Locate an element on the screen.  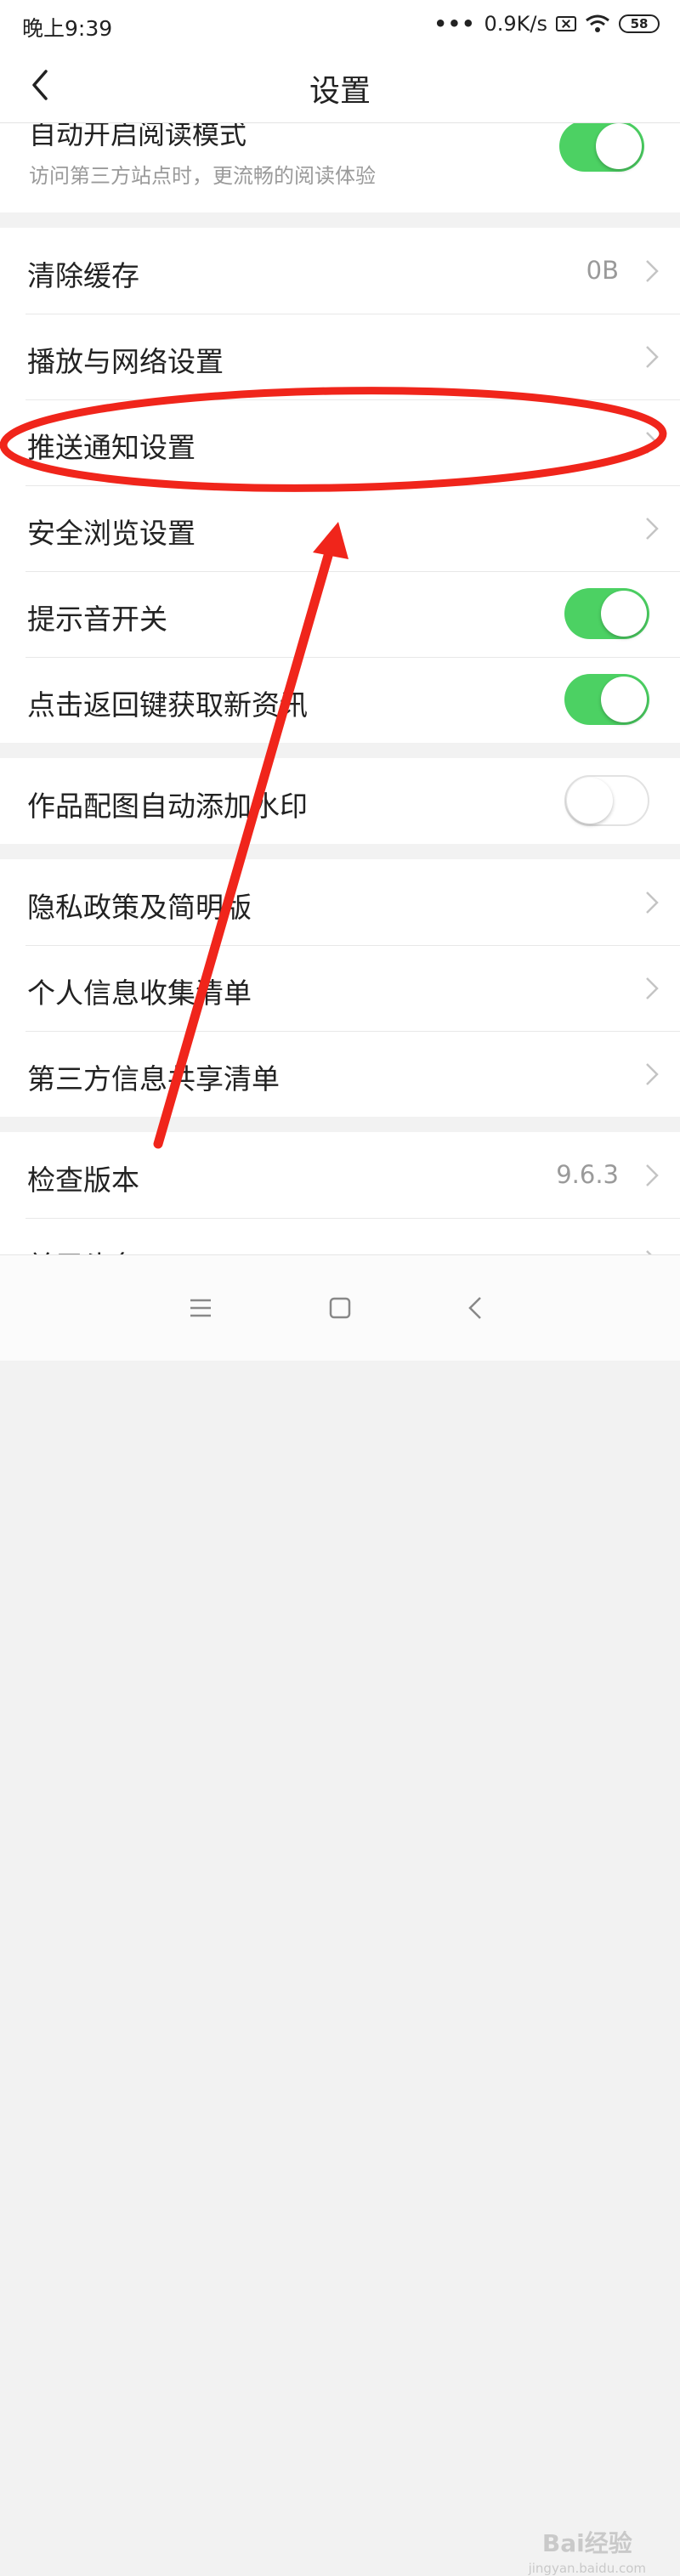
sound-toggle-row: 提示音开关 is located at coordinates (340, 614).